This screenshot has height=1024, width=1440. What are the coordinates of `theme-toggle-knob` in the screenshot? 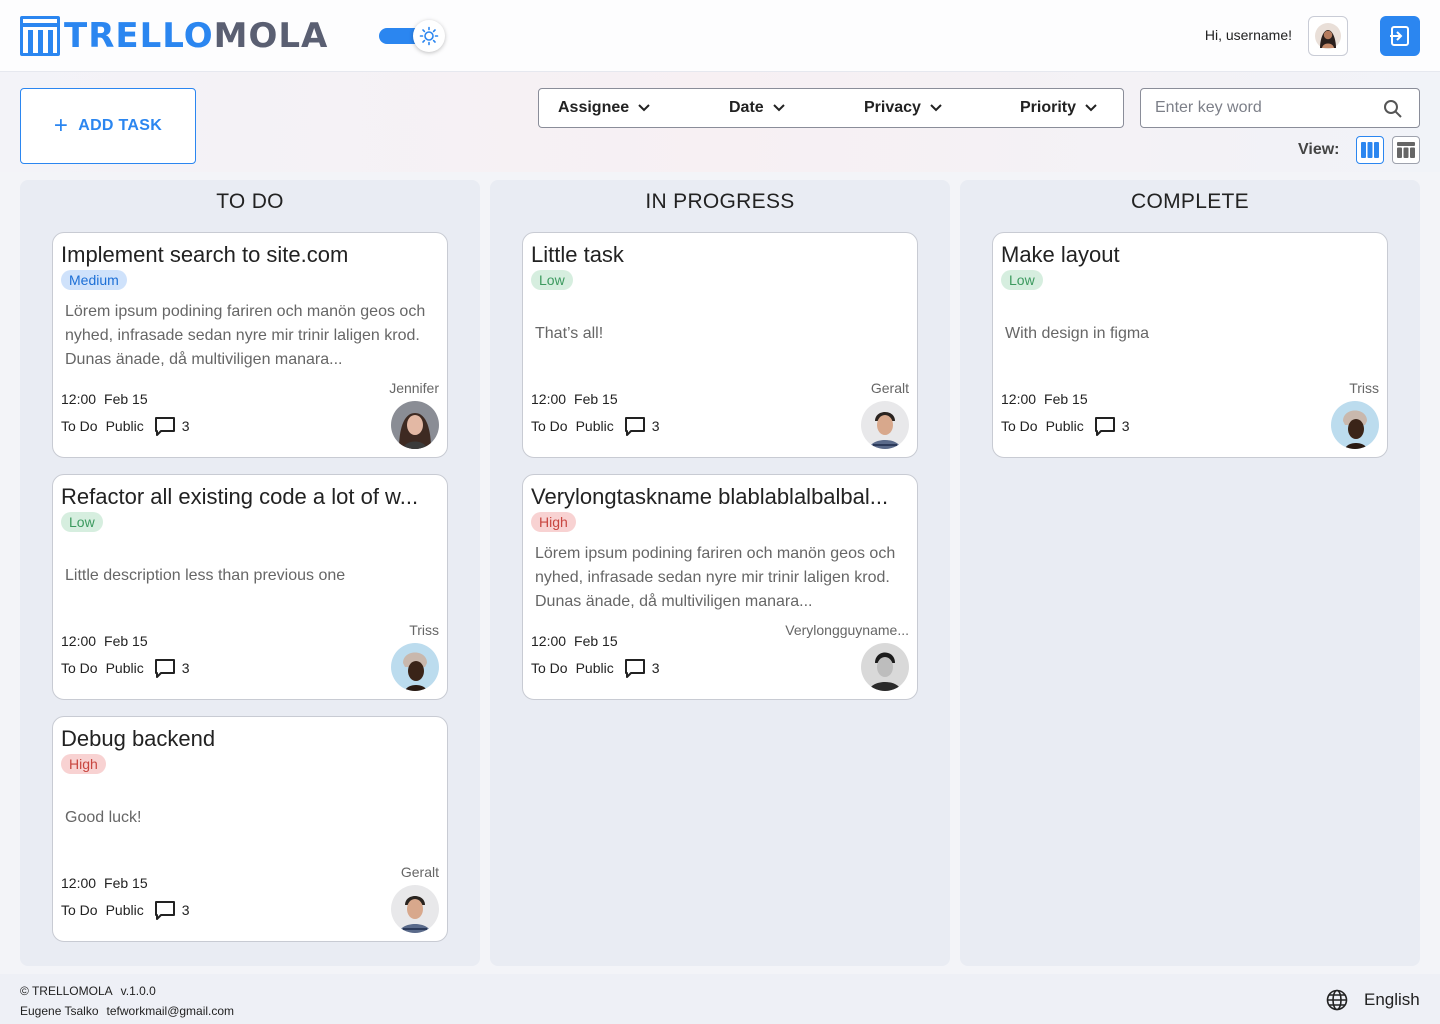 It's located at (429, 36).